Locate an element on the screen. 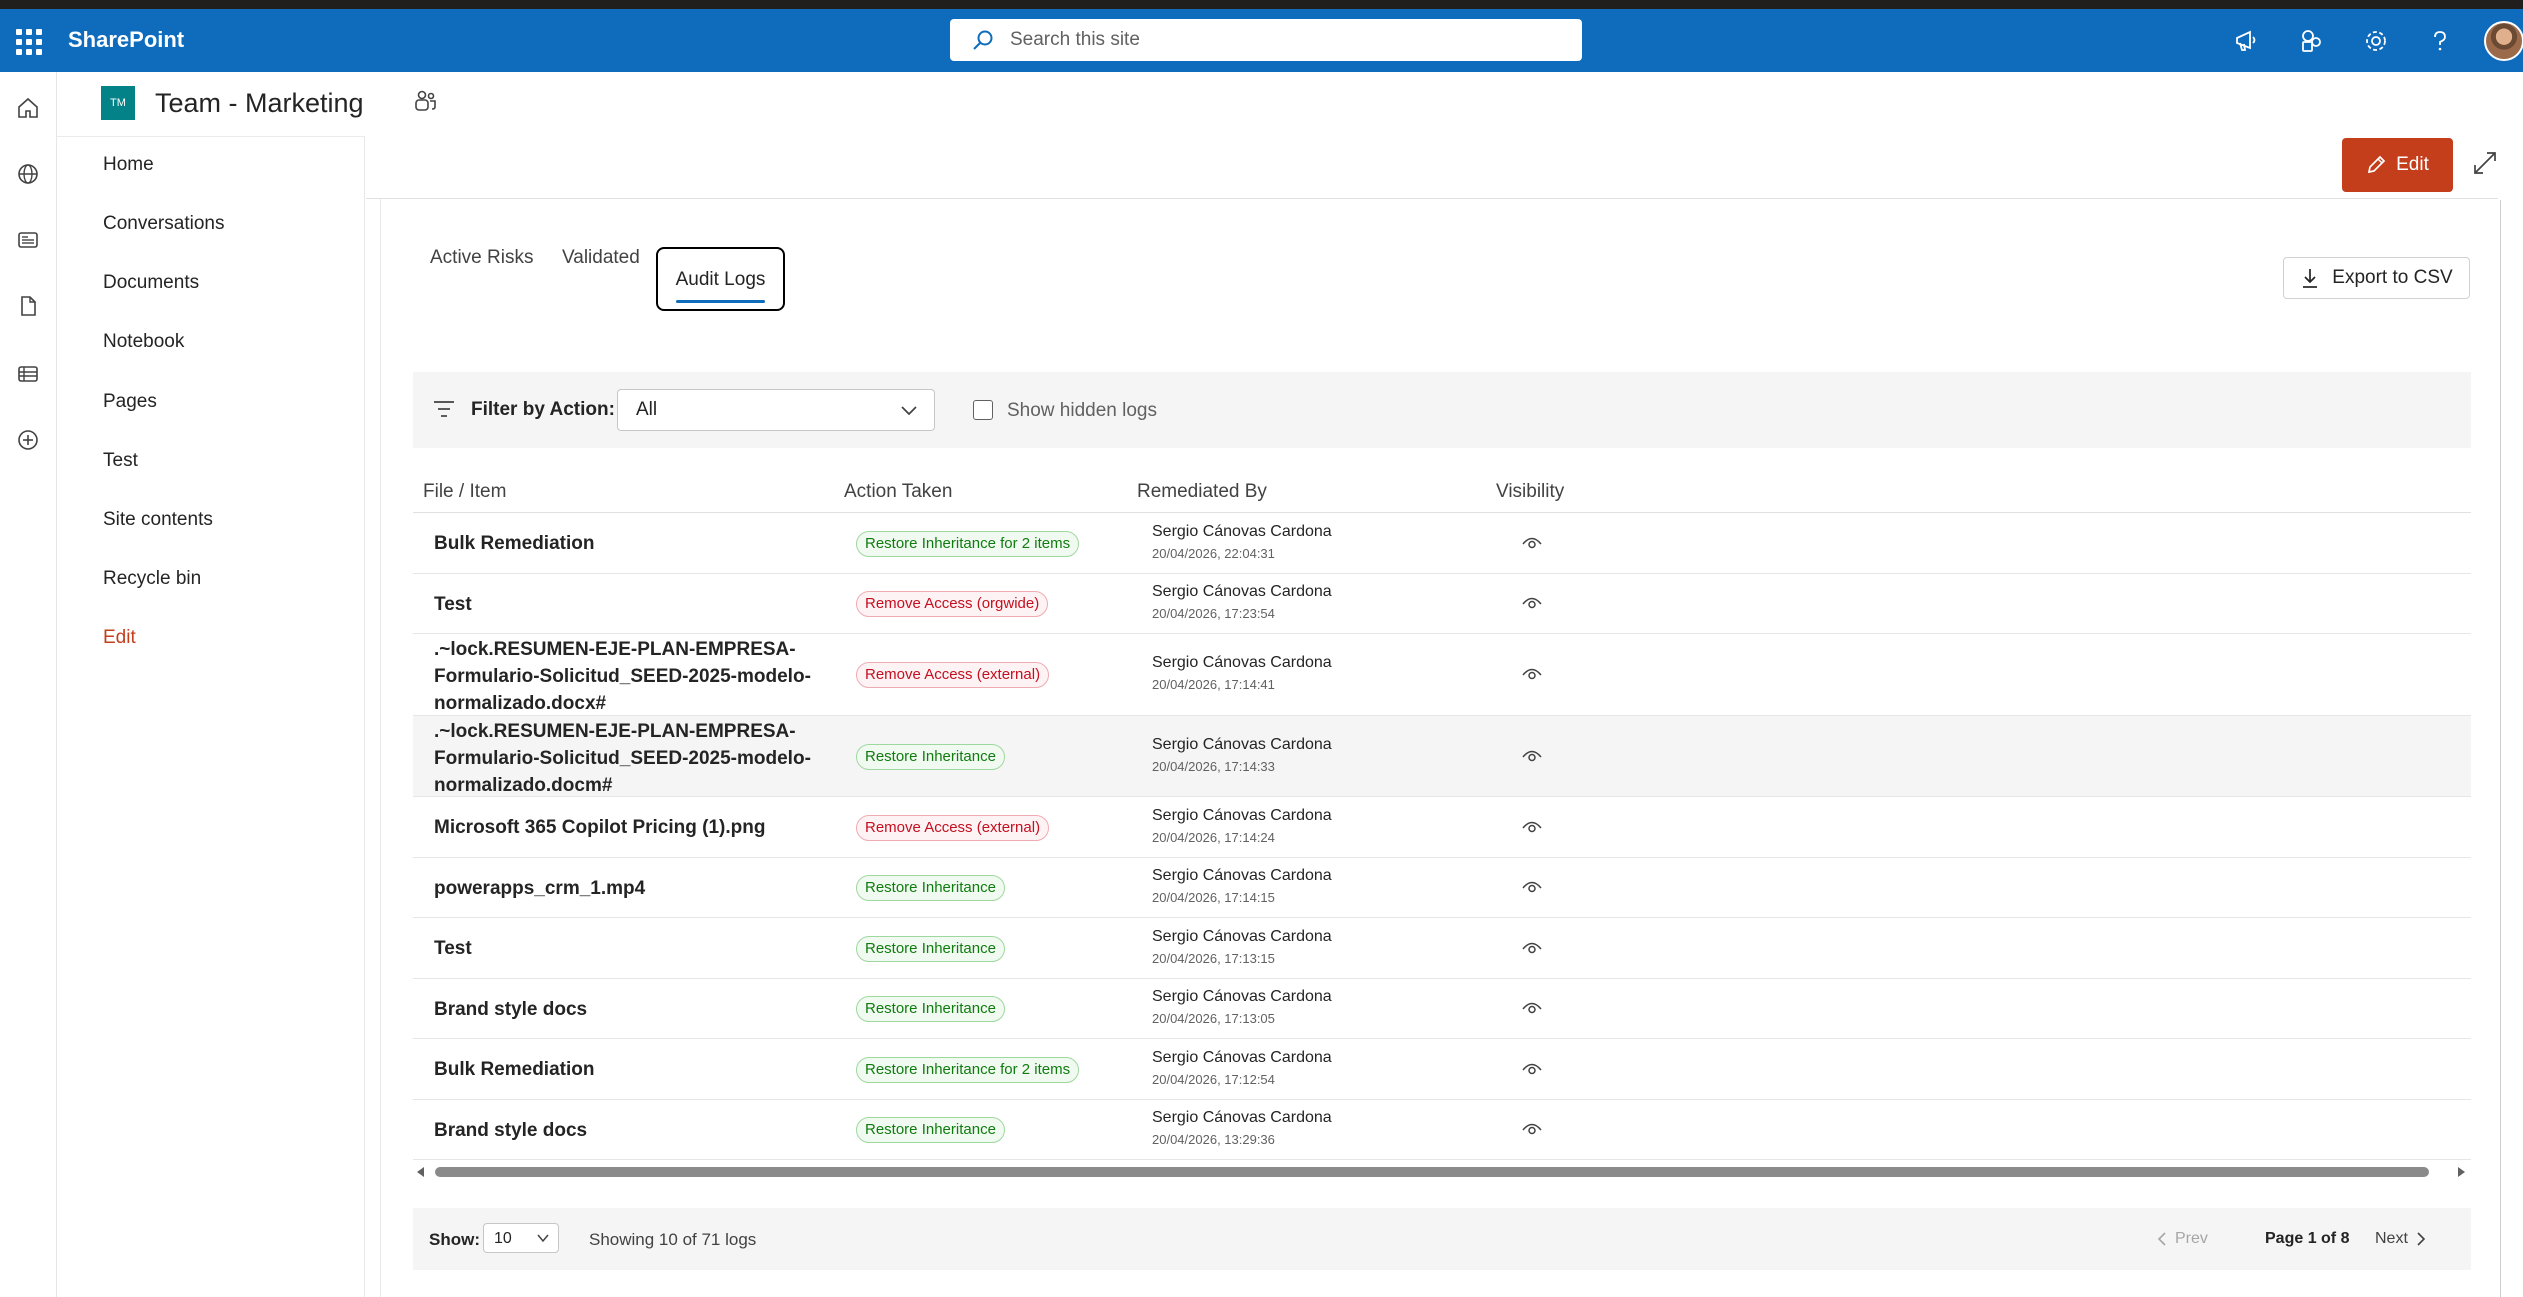 The width and height of the screenshot is (2523, 1297). remediated-at-timestamp: 20/04/2026, 17:14:33 is located at coordinates (1213, 766).